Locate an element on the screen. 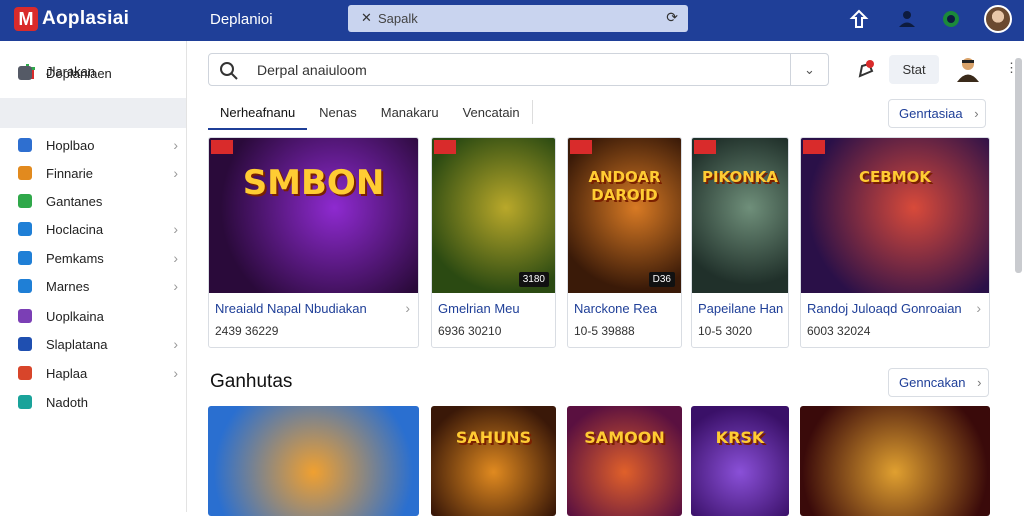 The height and width of the screenshot is (516, 1024). notification-icon is located at coordinates (866, 69).